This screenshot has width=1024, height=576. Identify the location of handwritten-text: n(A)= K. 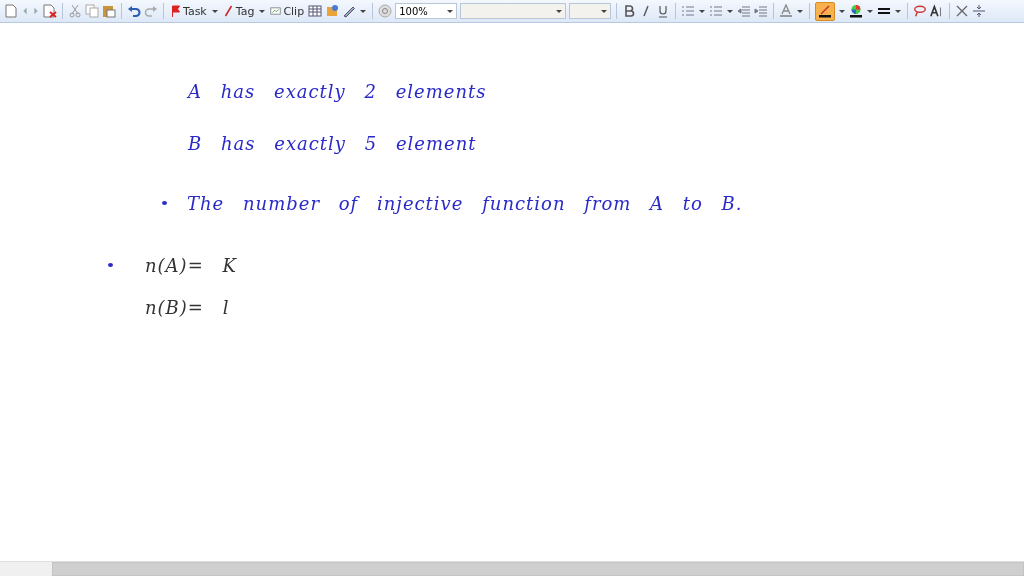
(191, 265).